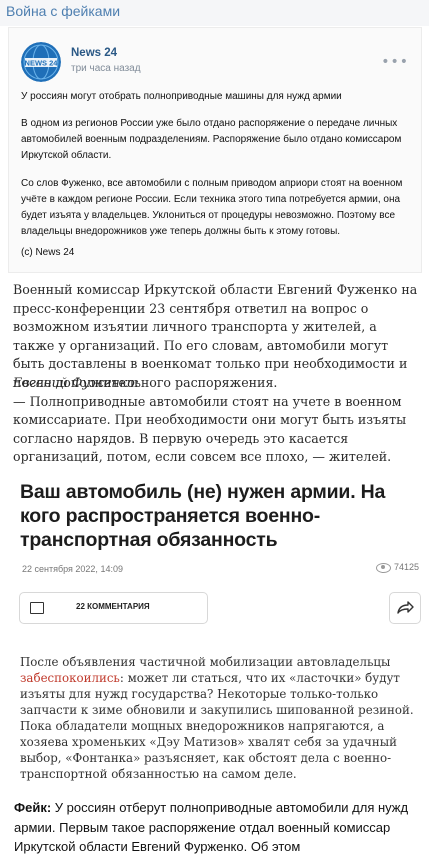  I want to click on news24-avatar: NEWS 24, so click(41, 62).